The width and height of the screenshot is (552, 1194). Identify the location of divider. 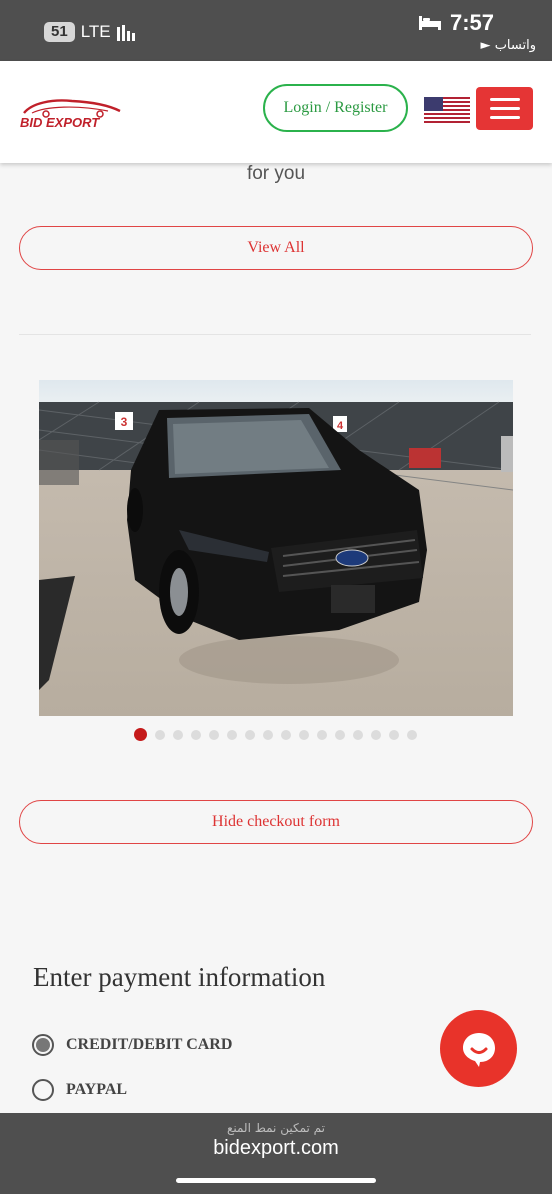
(275, 334).